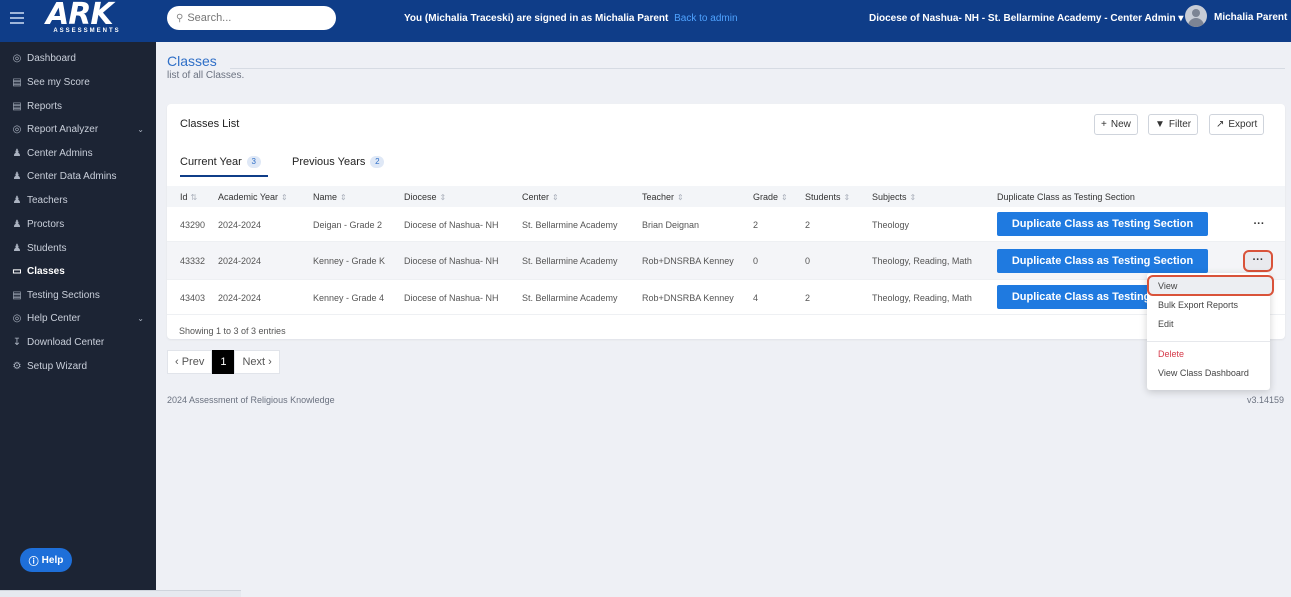  What do you see at coordinates (46, 271) in the screenshot?
I see `sidebar-item-label: Classes` at bounding box center [46, 271].